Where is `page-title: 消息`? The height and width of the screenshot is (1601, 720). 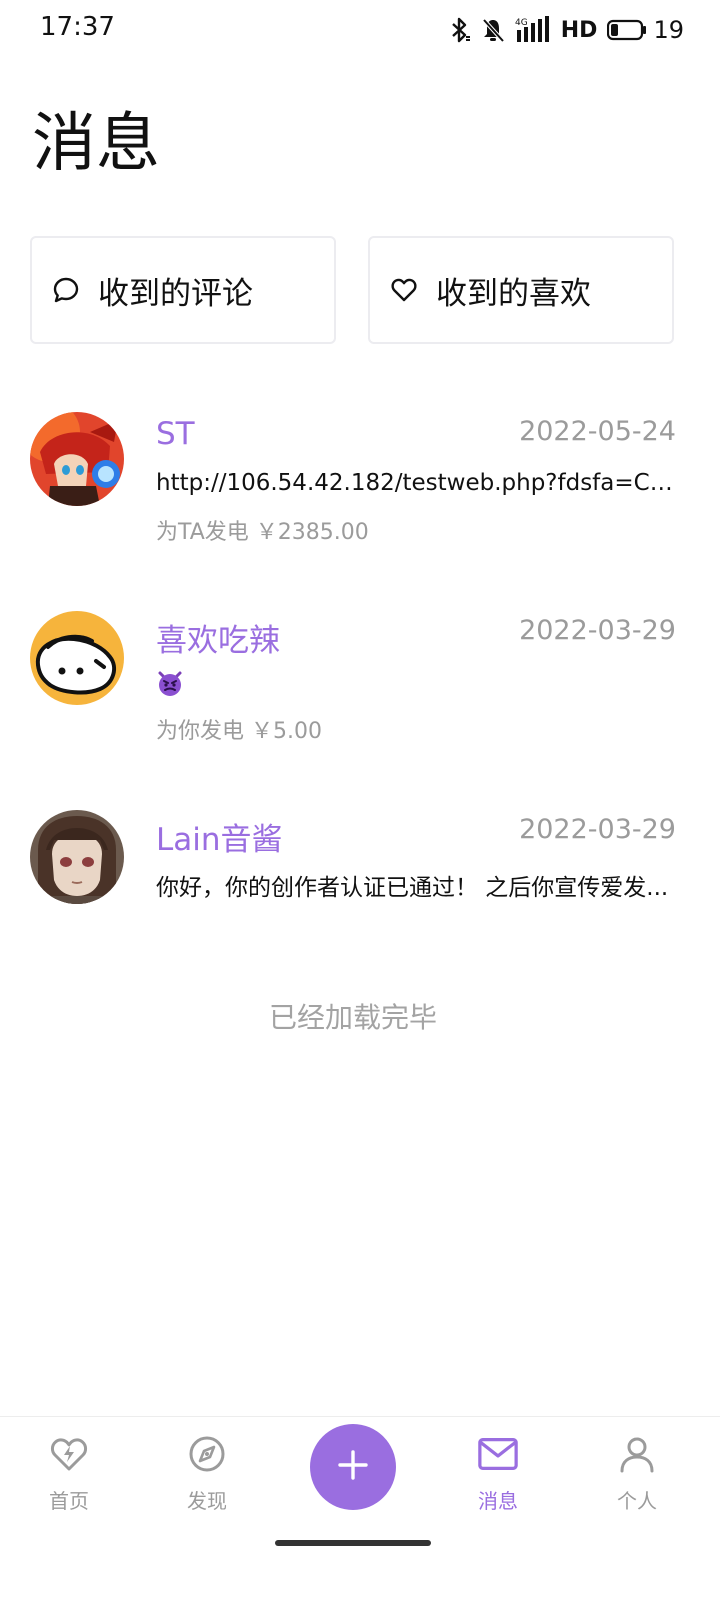 page-title: 消息 is located at coordinates (96, 144).